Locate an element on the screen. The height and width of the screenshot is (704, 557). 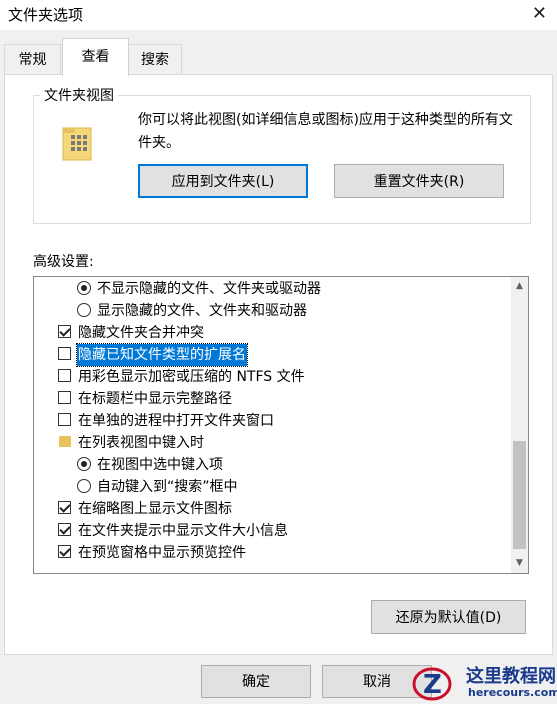
tab-search: 搜索 is located at coordinates (155, 59).